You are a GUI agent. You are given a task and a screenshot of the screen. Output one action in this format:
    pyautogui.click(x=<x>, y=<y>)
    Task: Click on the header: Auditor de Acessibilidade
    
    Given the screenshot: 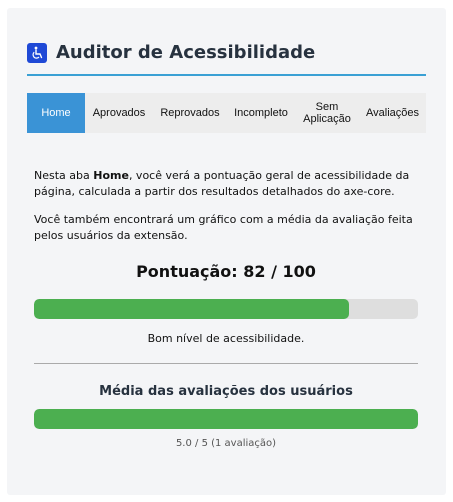 What is the action you would take?
    pyautogui.click(x=226, y=58)
    